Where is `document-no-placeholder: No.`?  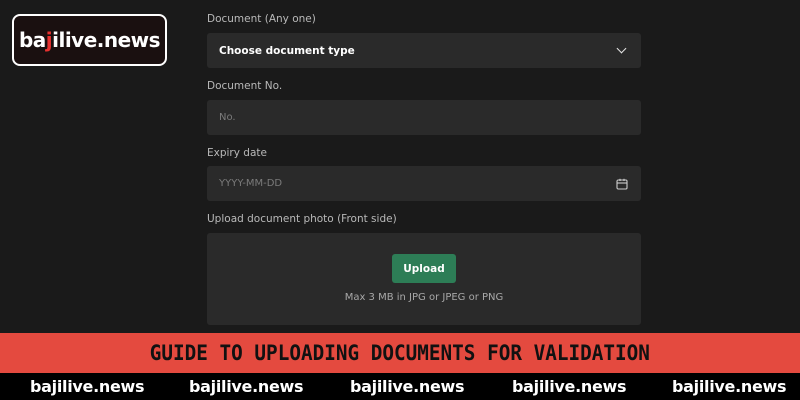
document-no-placeholder: No. is located at coordinates (227, 117).